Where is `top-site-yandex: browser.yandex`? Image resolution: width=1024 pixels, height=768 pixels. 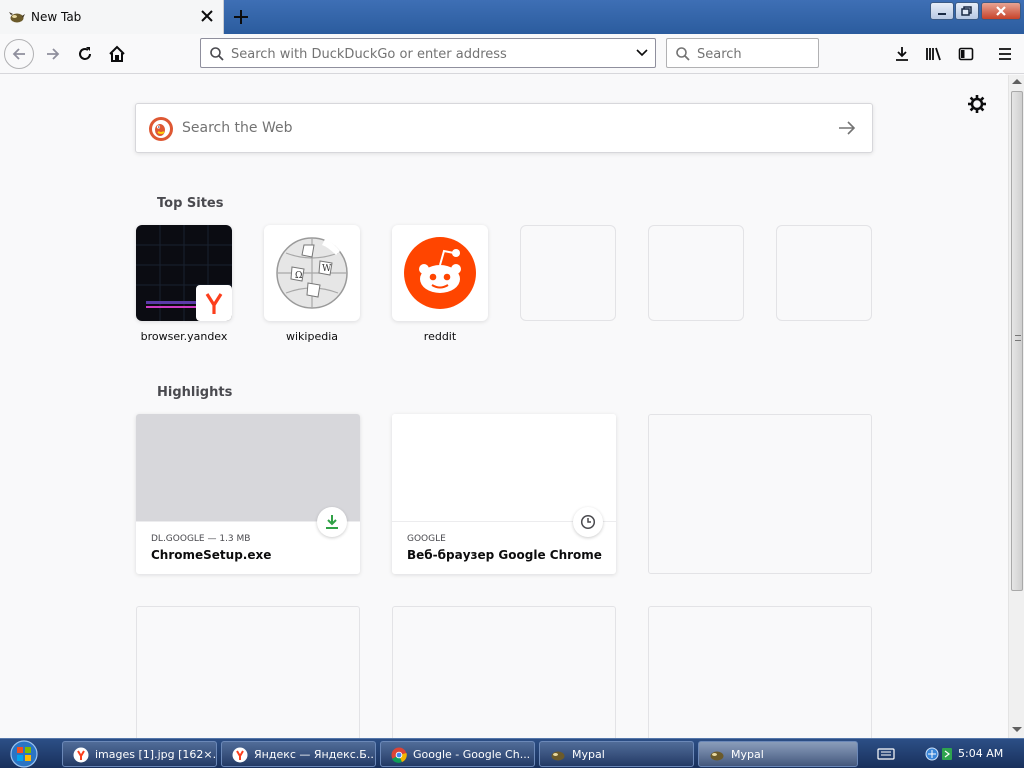
top-site-yandex: browser.yandex is located at coordinates (184, 284).